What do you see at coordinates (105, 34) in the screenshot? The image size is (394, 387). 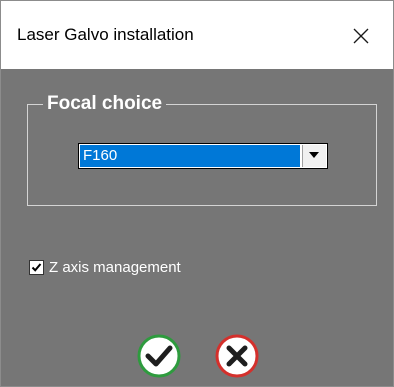 I see `window-title: Laser Galvo installation` at bounding box center [105, 34].